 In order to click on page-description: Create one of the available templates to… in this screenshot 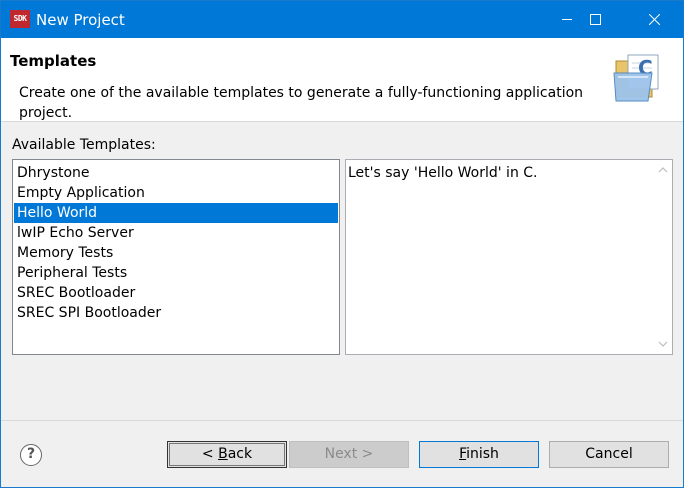, I will do `click(301, 103)`.